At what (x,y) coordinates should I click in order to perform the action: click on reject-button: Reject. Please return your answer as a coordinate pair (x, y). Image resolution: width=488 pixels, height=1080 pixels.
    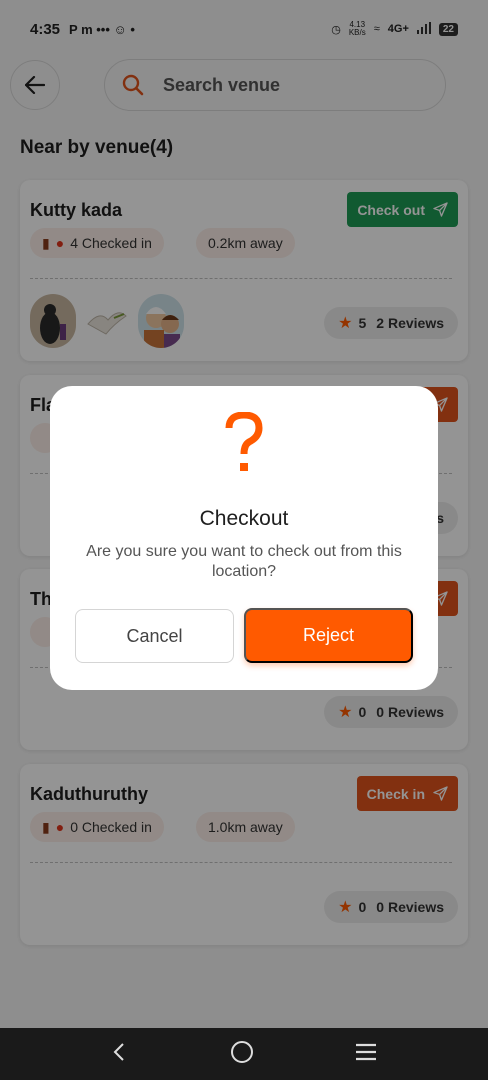
    Looking at the image, I should click on (328, 635).